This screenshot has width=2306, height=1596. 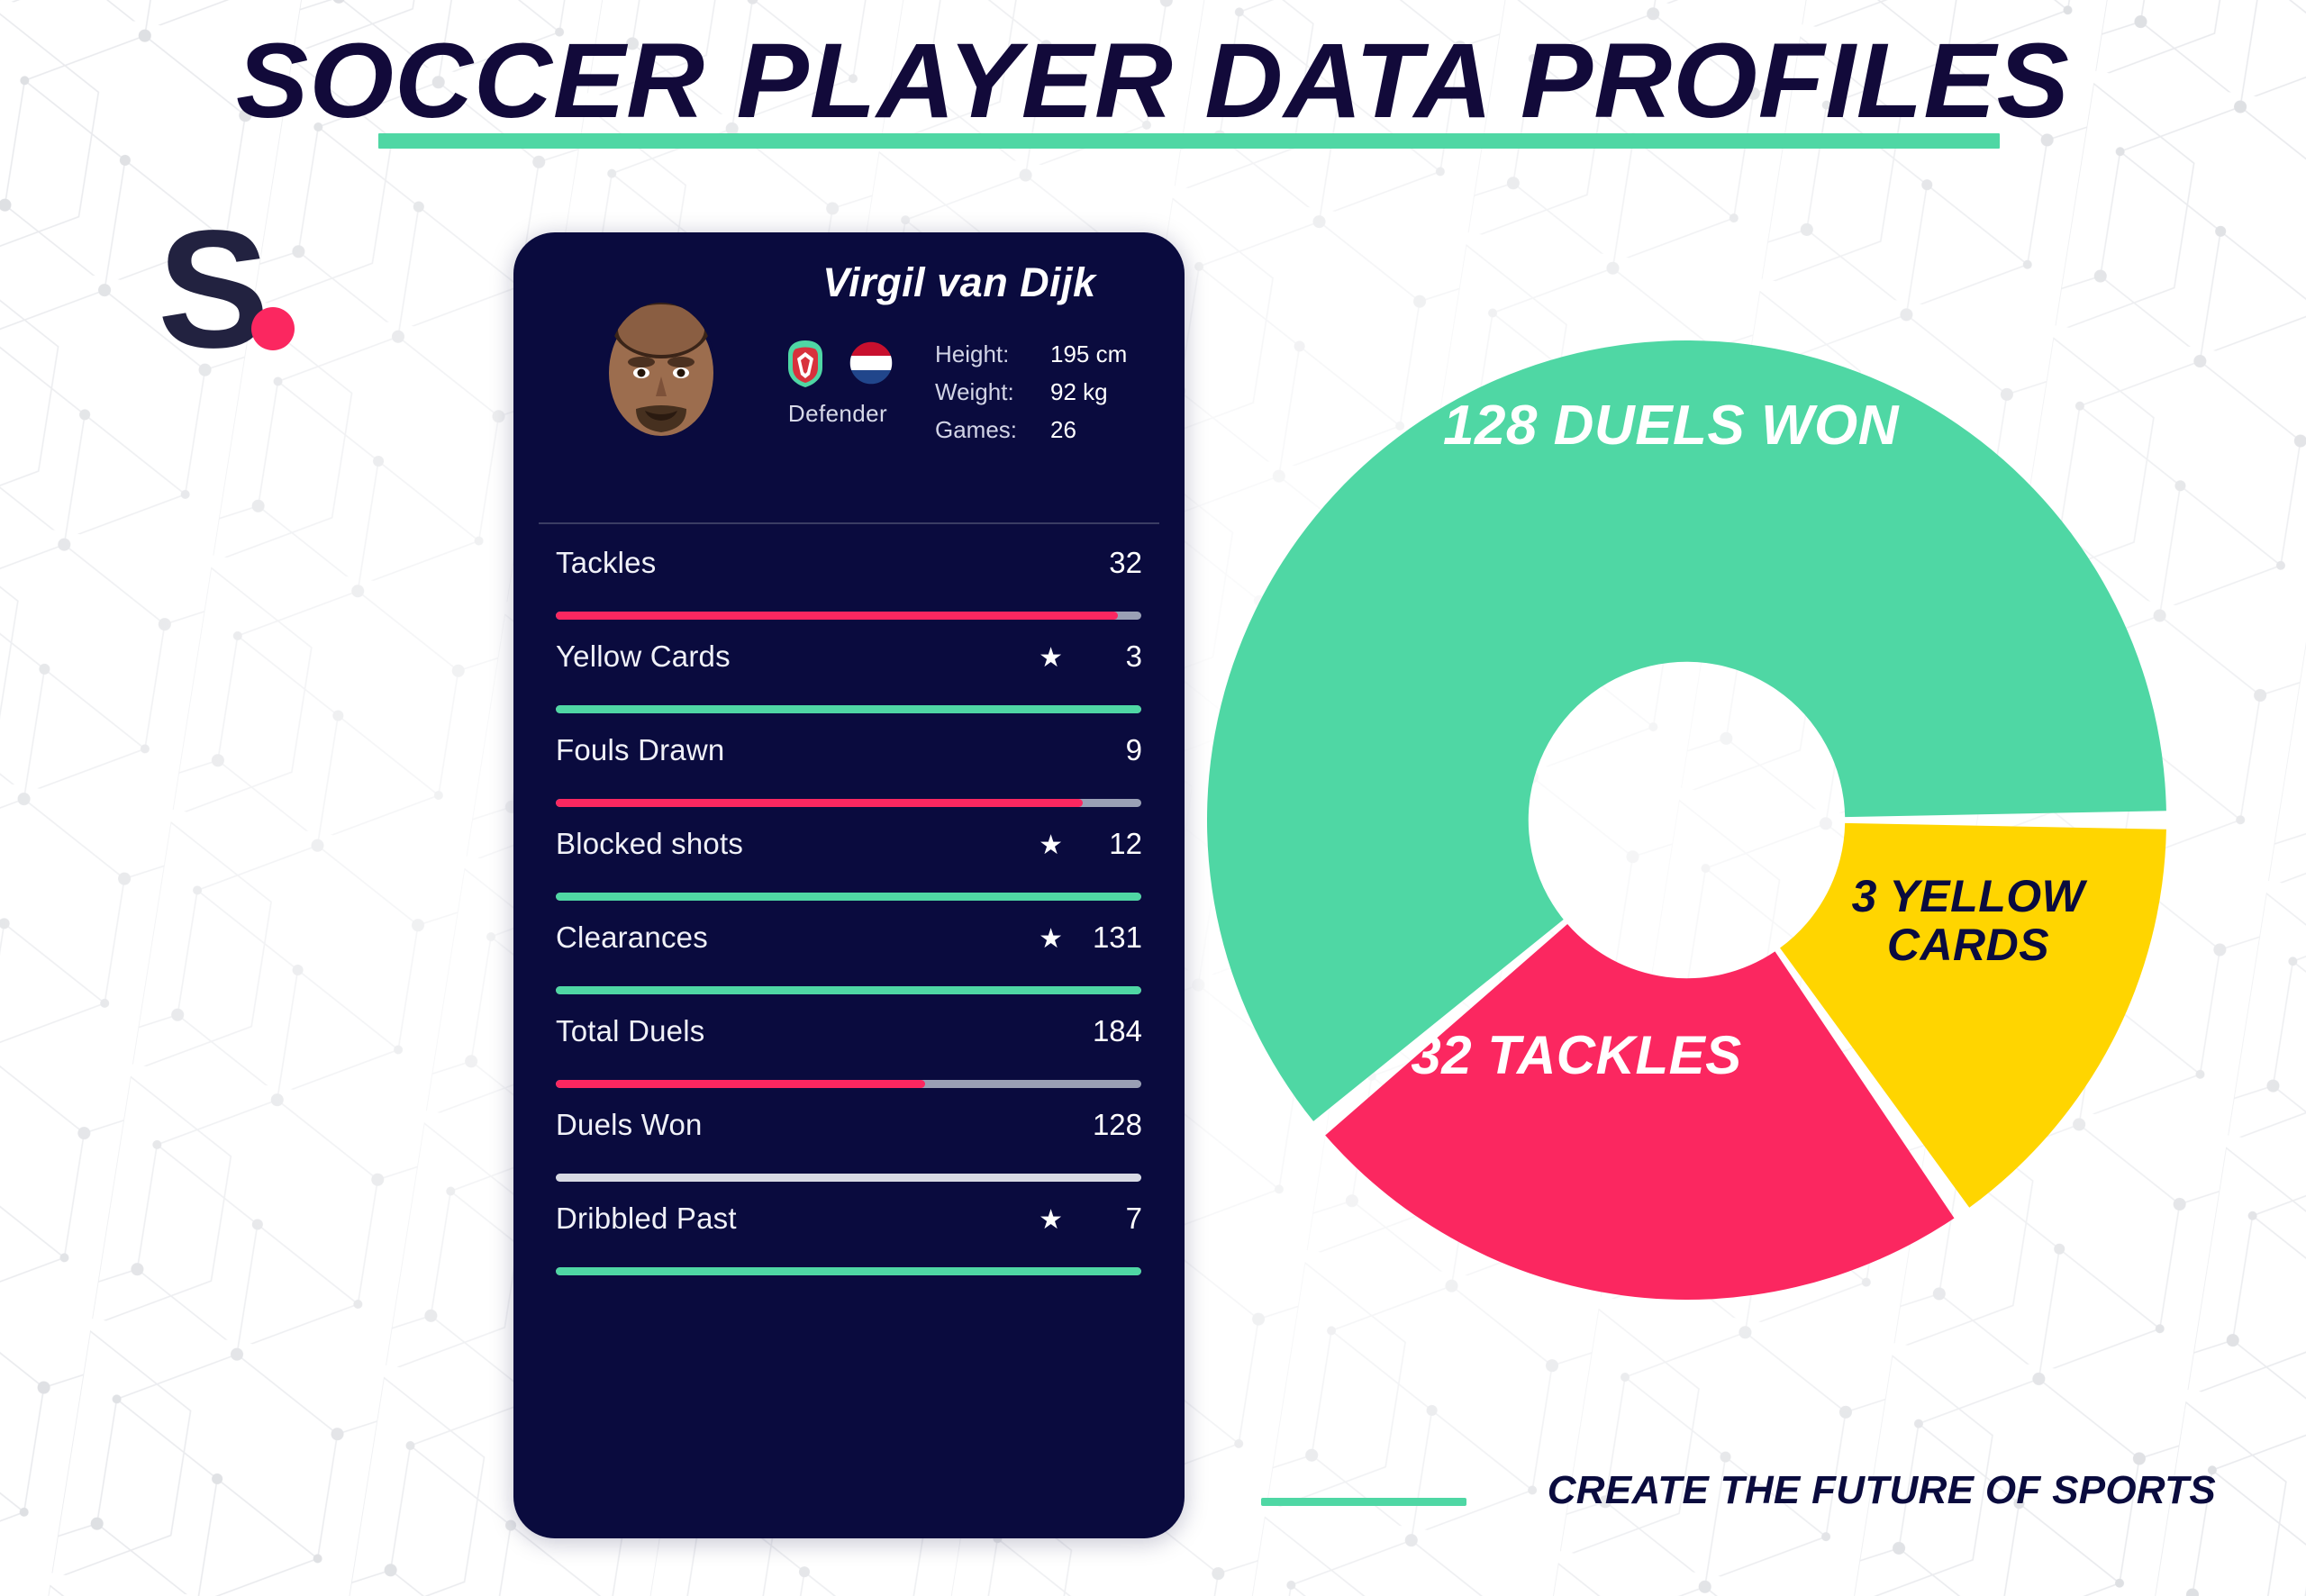 What do you see at coordinates (959, 282) in the screenshot?
I see `player-name: Virgil van Dijk` at bounding box center [959, 282].